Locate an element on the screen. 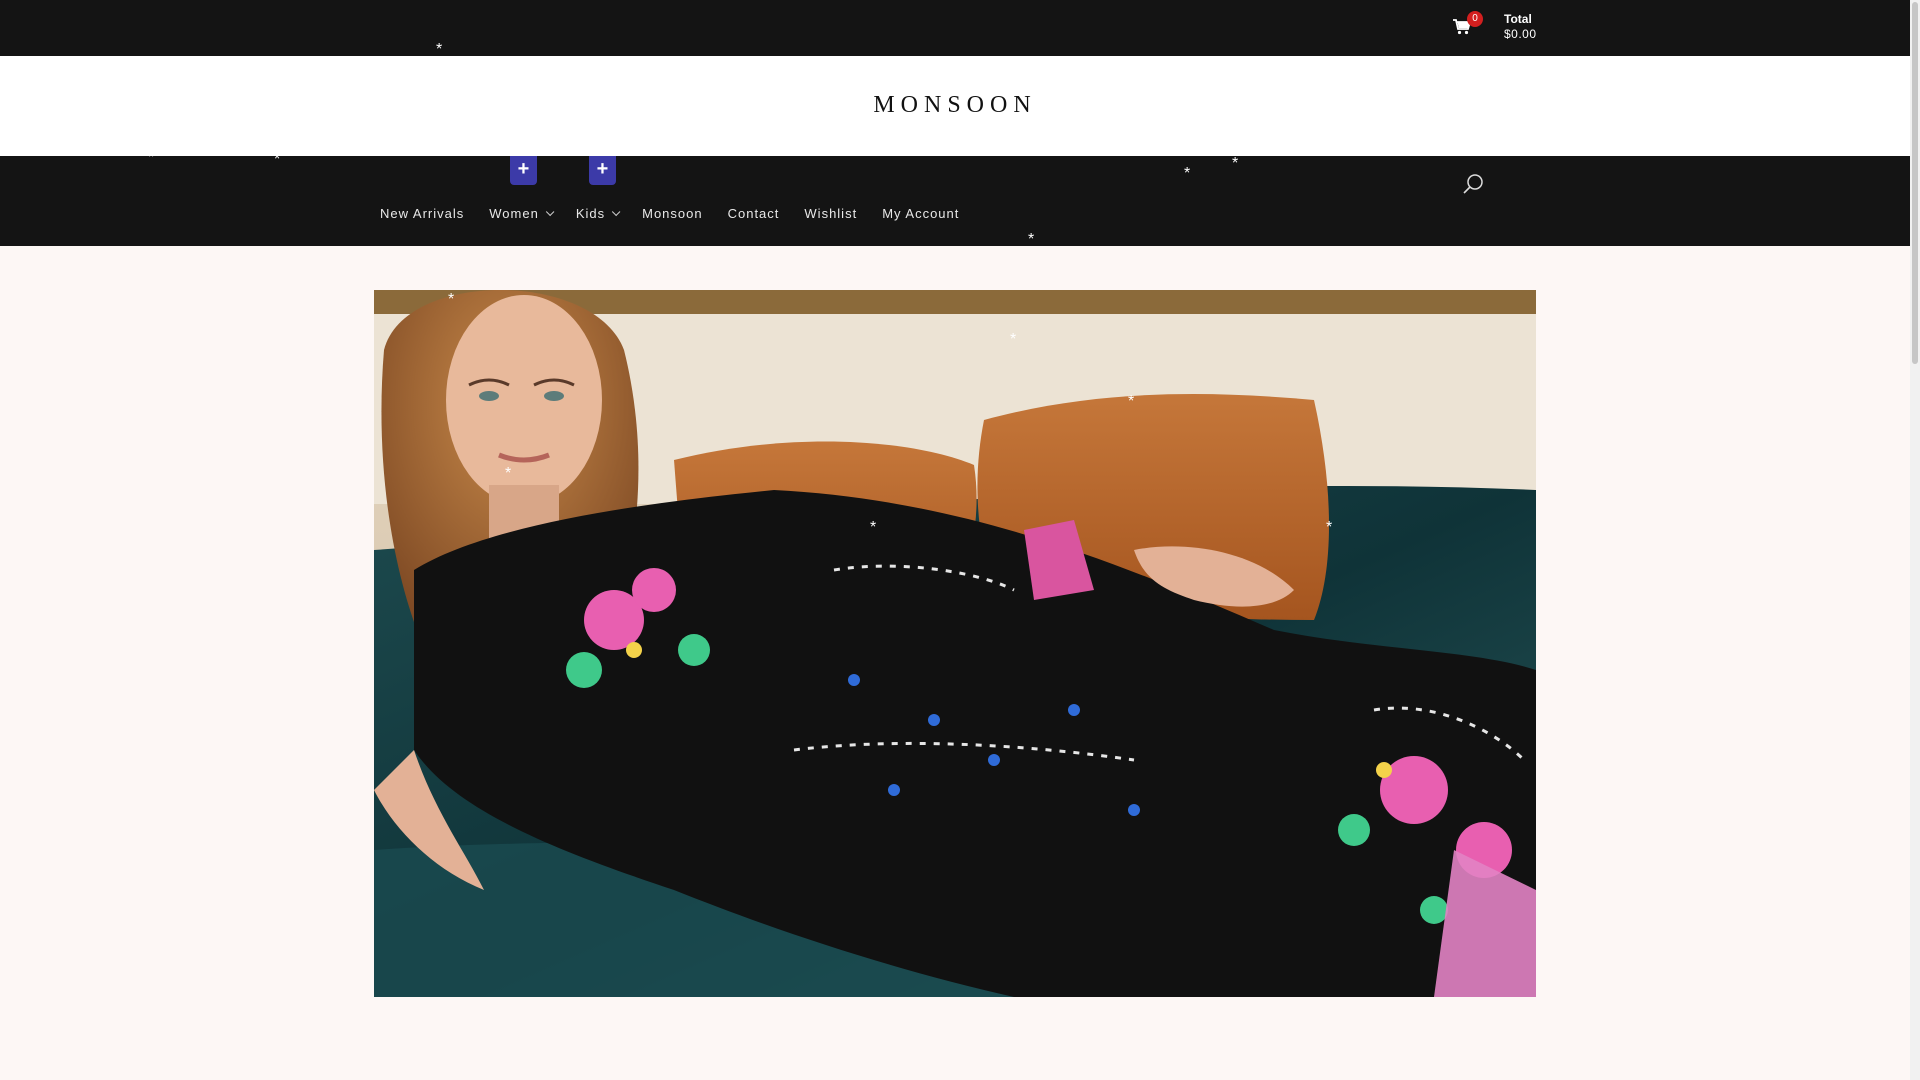 The height and width of the screenshot is (1080, 1920). nav-item-label: Wishlist is located at coordinates (831, 213).